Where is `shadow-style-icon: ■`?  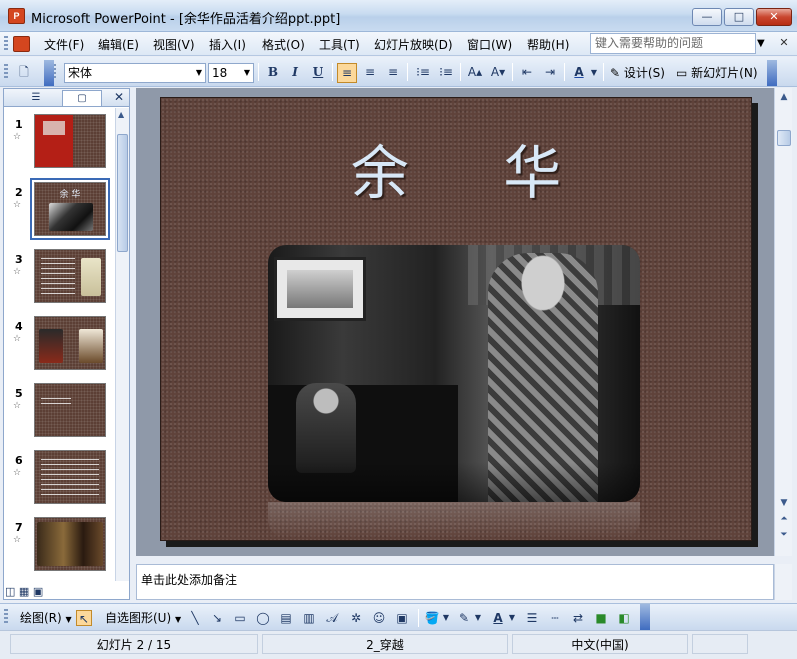
shadow-style-icon: ■ is located at coordinates (601, 618).